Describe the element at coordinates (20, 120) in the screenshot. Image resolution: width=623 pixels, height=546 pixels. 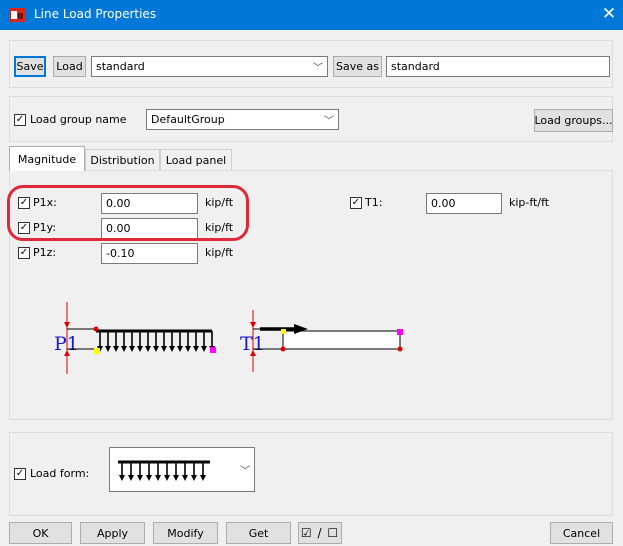
I see `load-group-checkbox: ✓` at that location.